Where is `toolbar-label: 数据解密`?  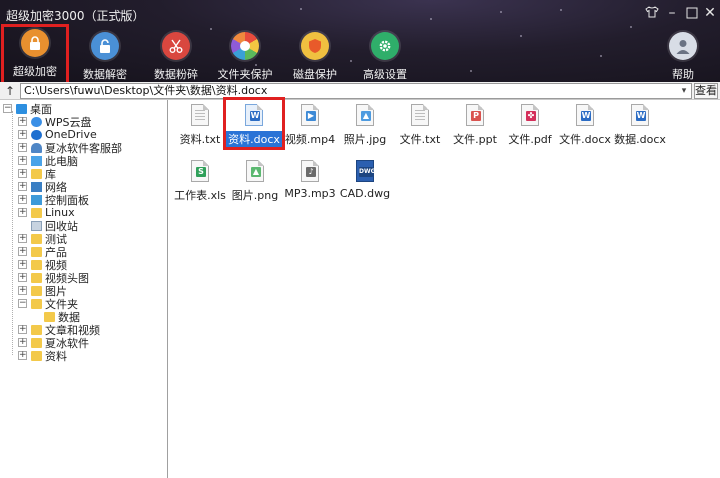 toolbar-label: 数据解密 is located at coordinates (105, 74).